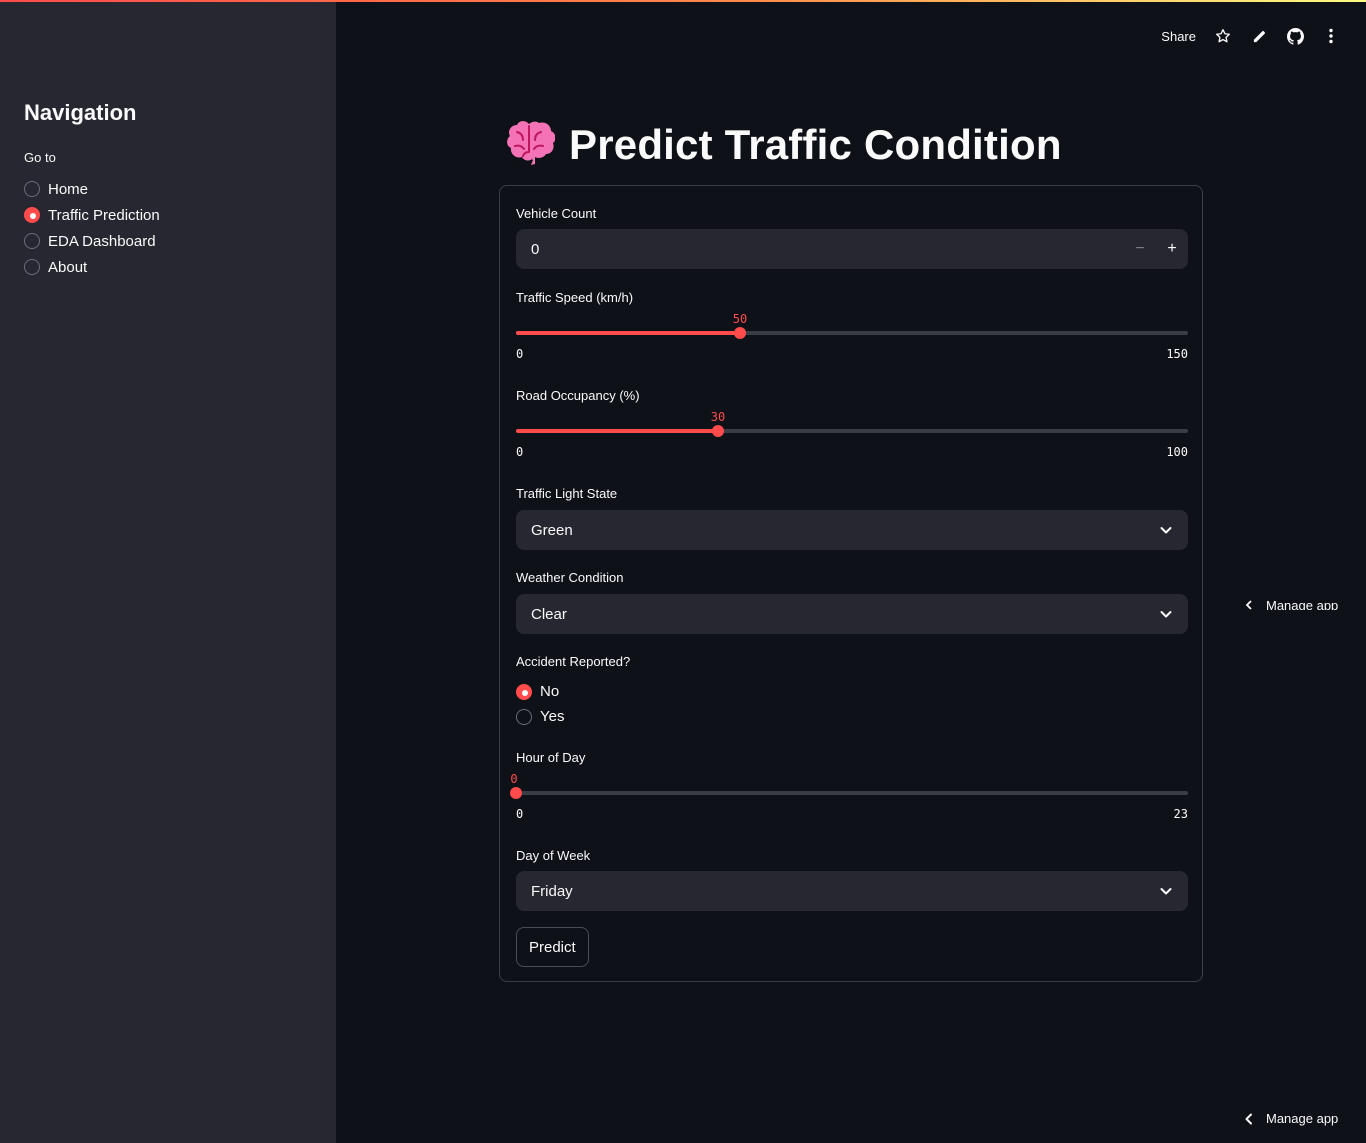  Describe the element at coordinates (552, 947) in the screenshot. I see `predict-button: Predict` at that location.